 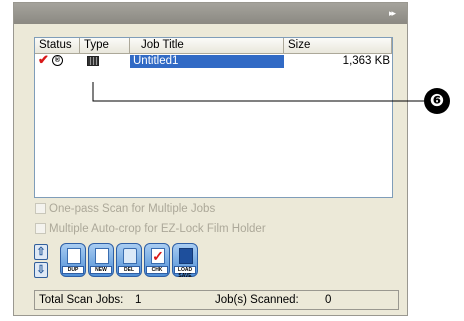 What do you see at coordinates (437, 101) in the screenshot?
I see `callout-badge: ❻` at bounding box center [437, 101].